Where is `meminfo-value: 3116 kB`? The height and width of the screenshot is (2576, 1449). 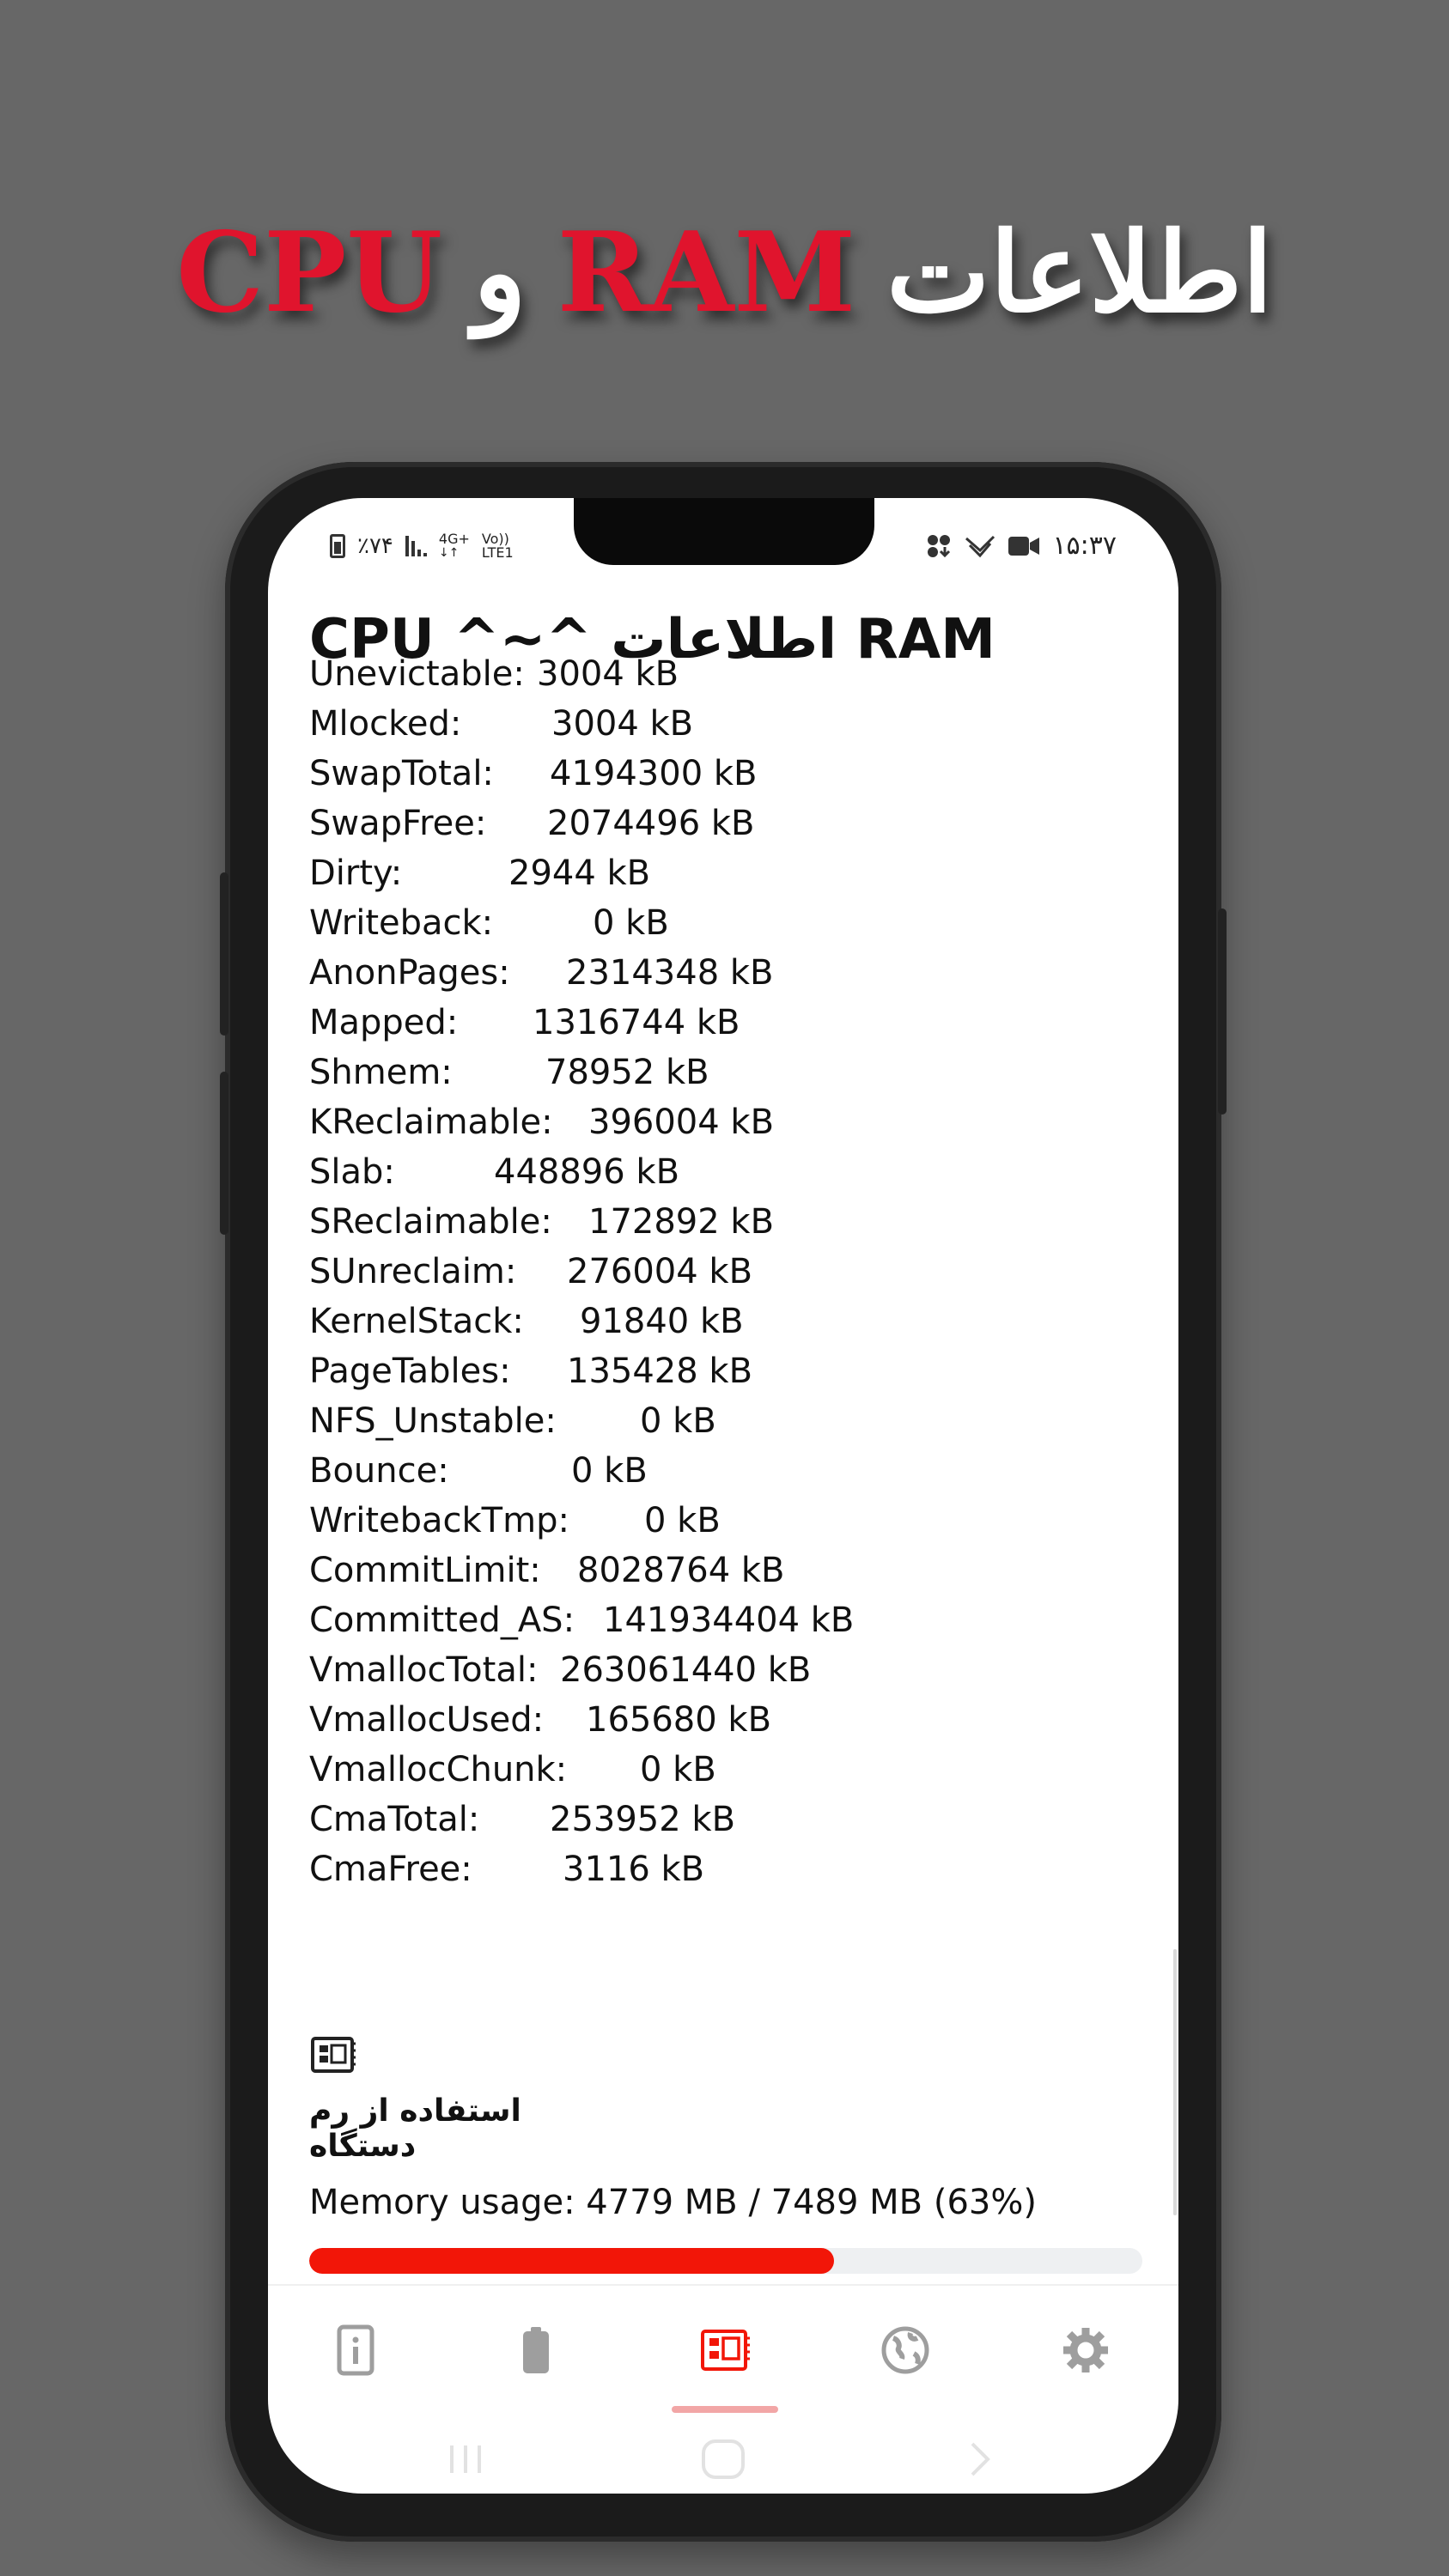 meminfo-value: 3116 kB is located at coordinates (634, 1870).